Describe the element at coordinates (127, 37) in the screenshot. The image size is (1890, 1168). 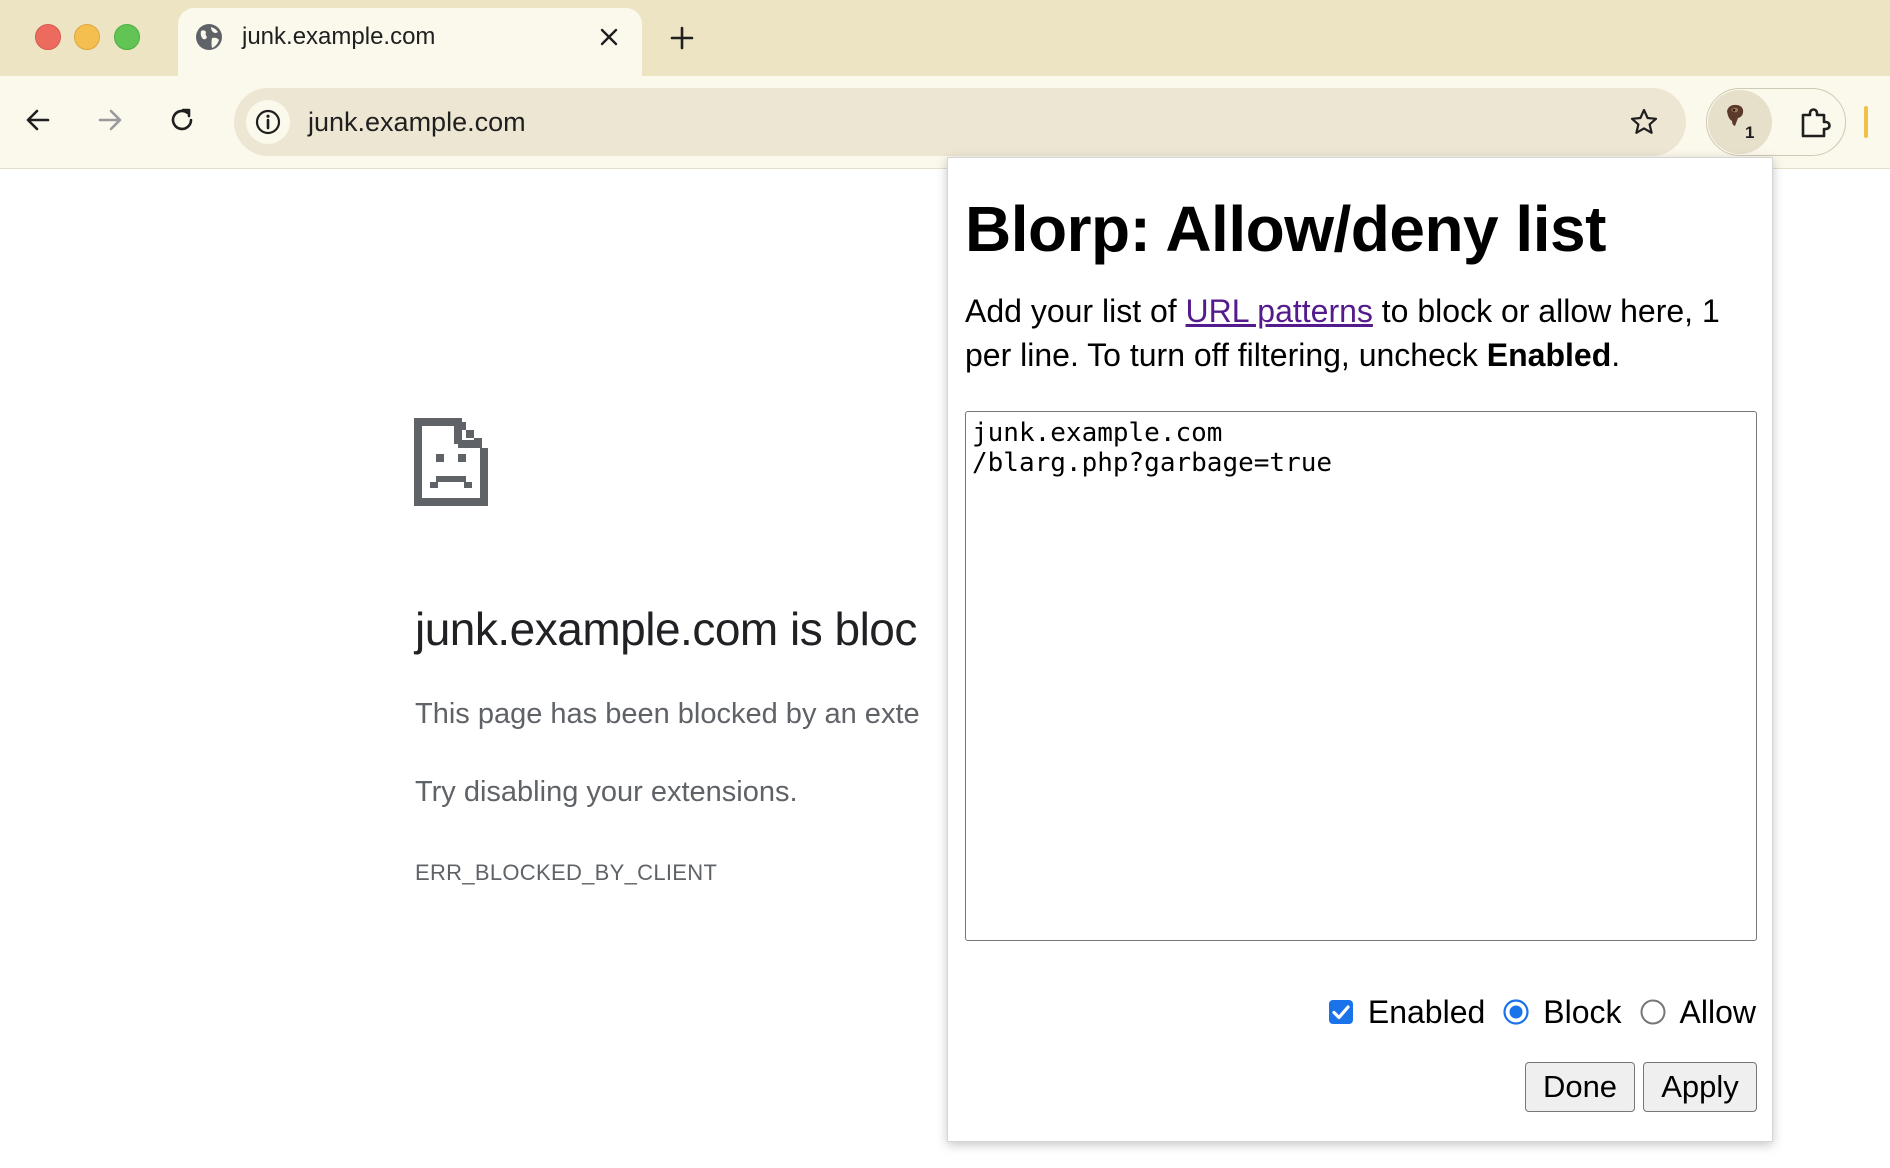
I see `zoom-window-button` at that location.